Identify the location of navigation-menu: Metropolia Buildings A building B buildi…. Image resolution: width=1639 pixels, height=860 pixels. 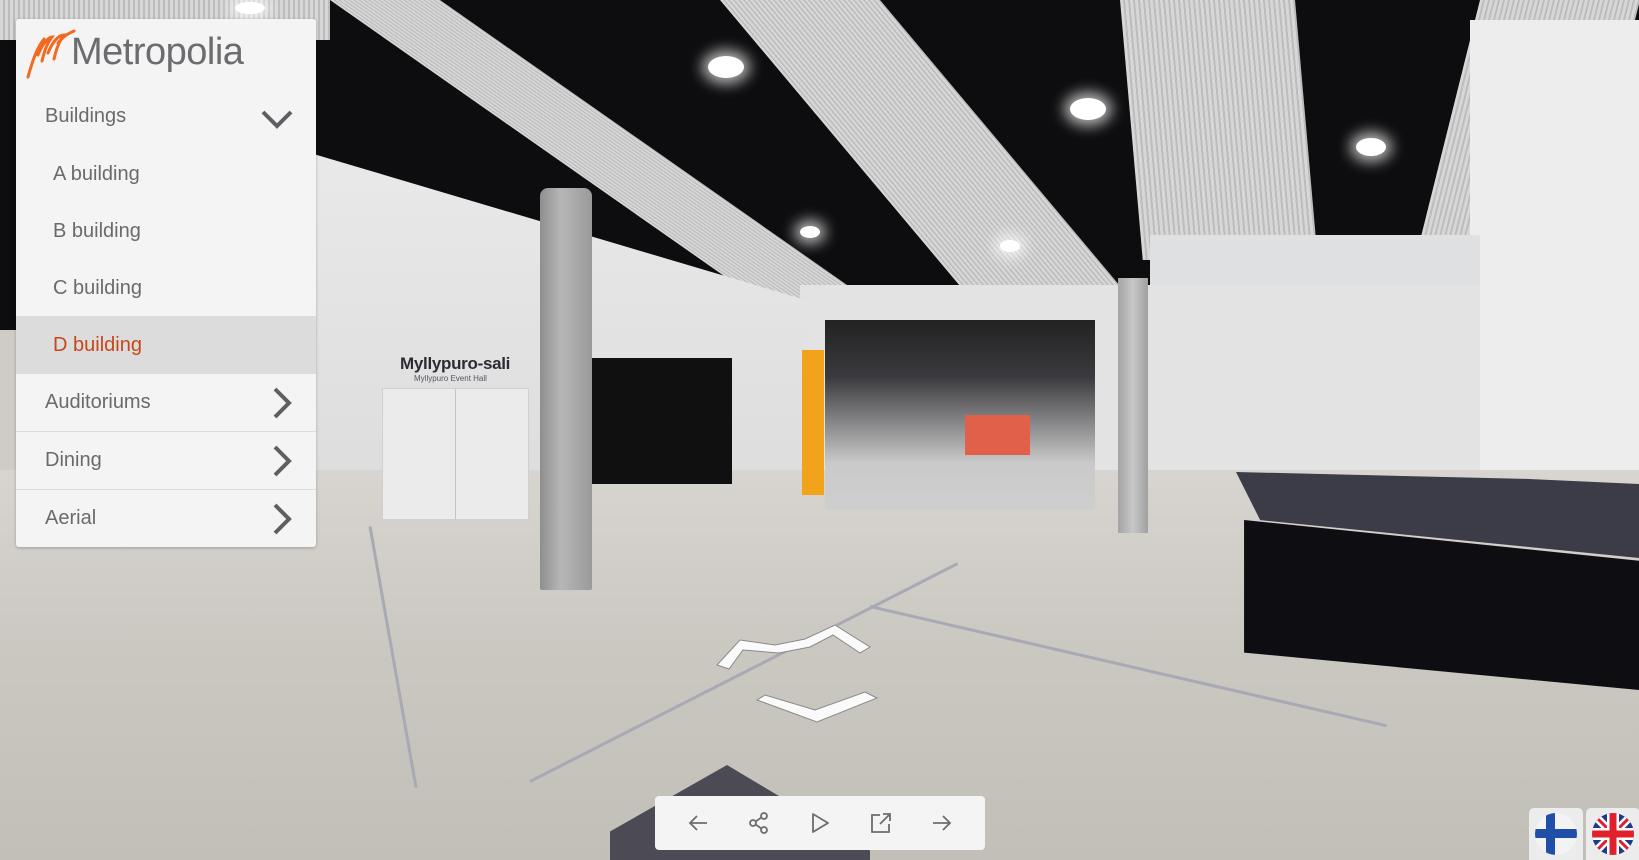
(166, 283).